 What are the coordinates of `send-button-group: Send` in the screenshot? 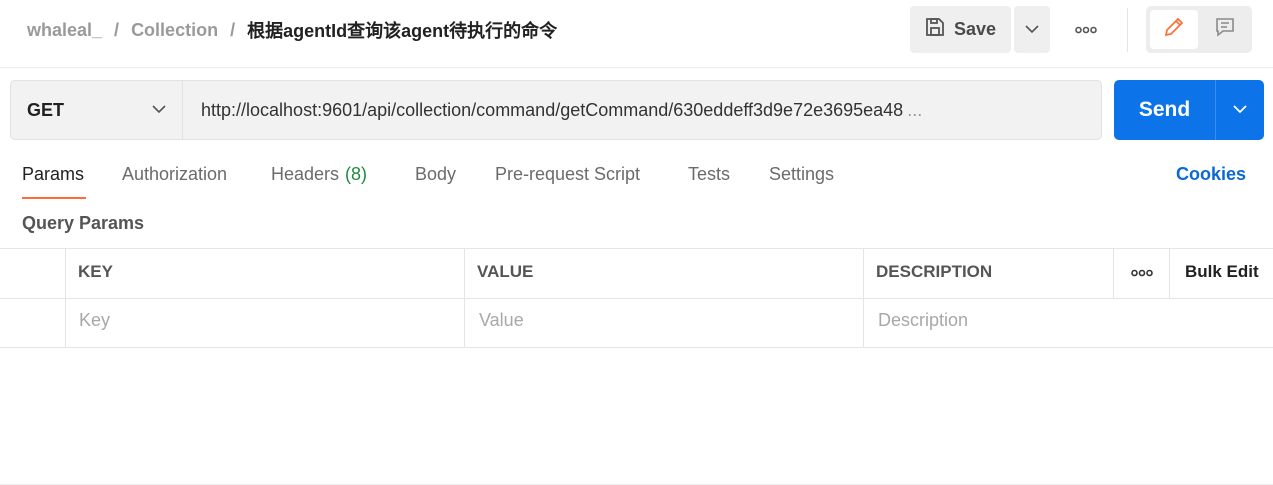 It's located at (1189, 110).